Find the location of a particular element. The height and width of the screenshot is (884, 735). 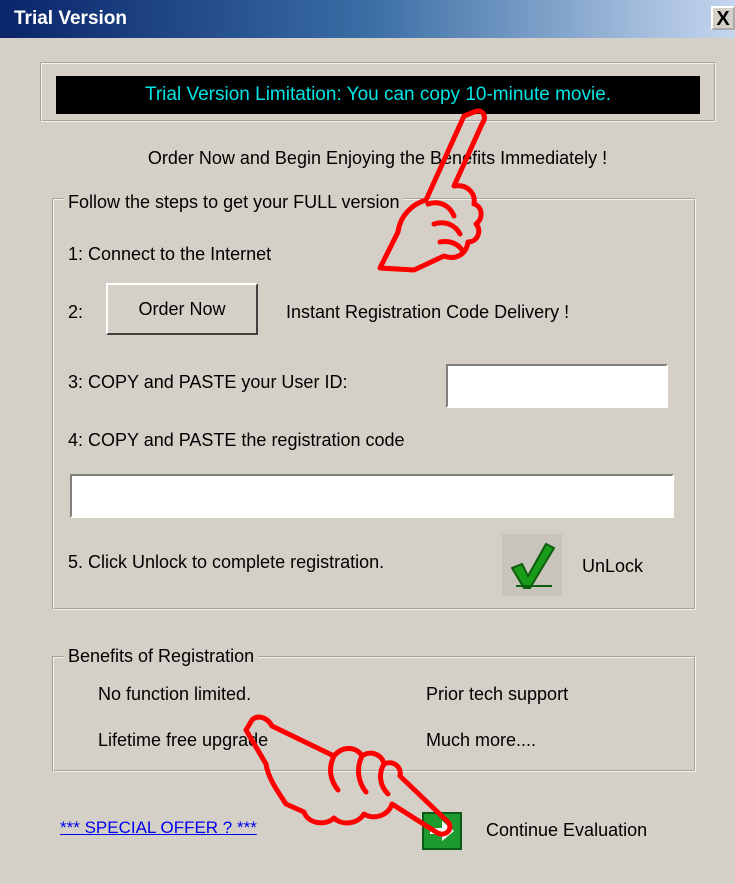

benefits-group is located at coordinates (374, 714).